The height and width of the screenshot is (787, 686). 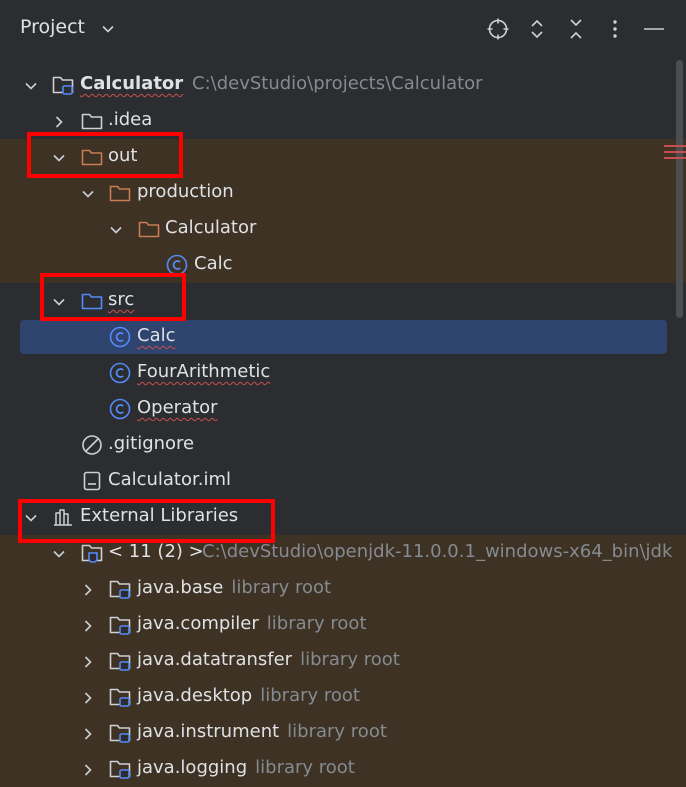 I want to click on out-calc-label: Calc, so click(x=213, y=263).